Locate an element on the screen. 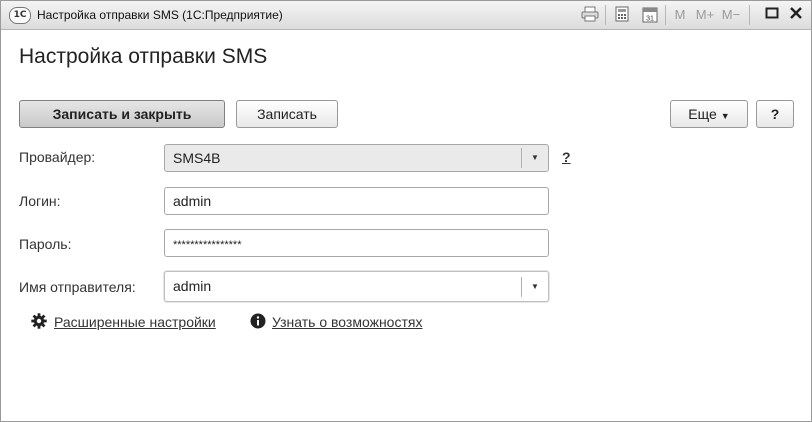 This screenshot has width=812, height=422. provider-help-link: ? is located at coordinates (566, 157).